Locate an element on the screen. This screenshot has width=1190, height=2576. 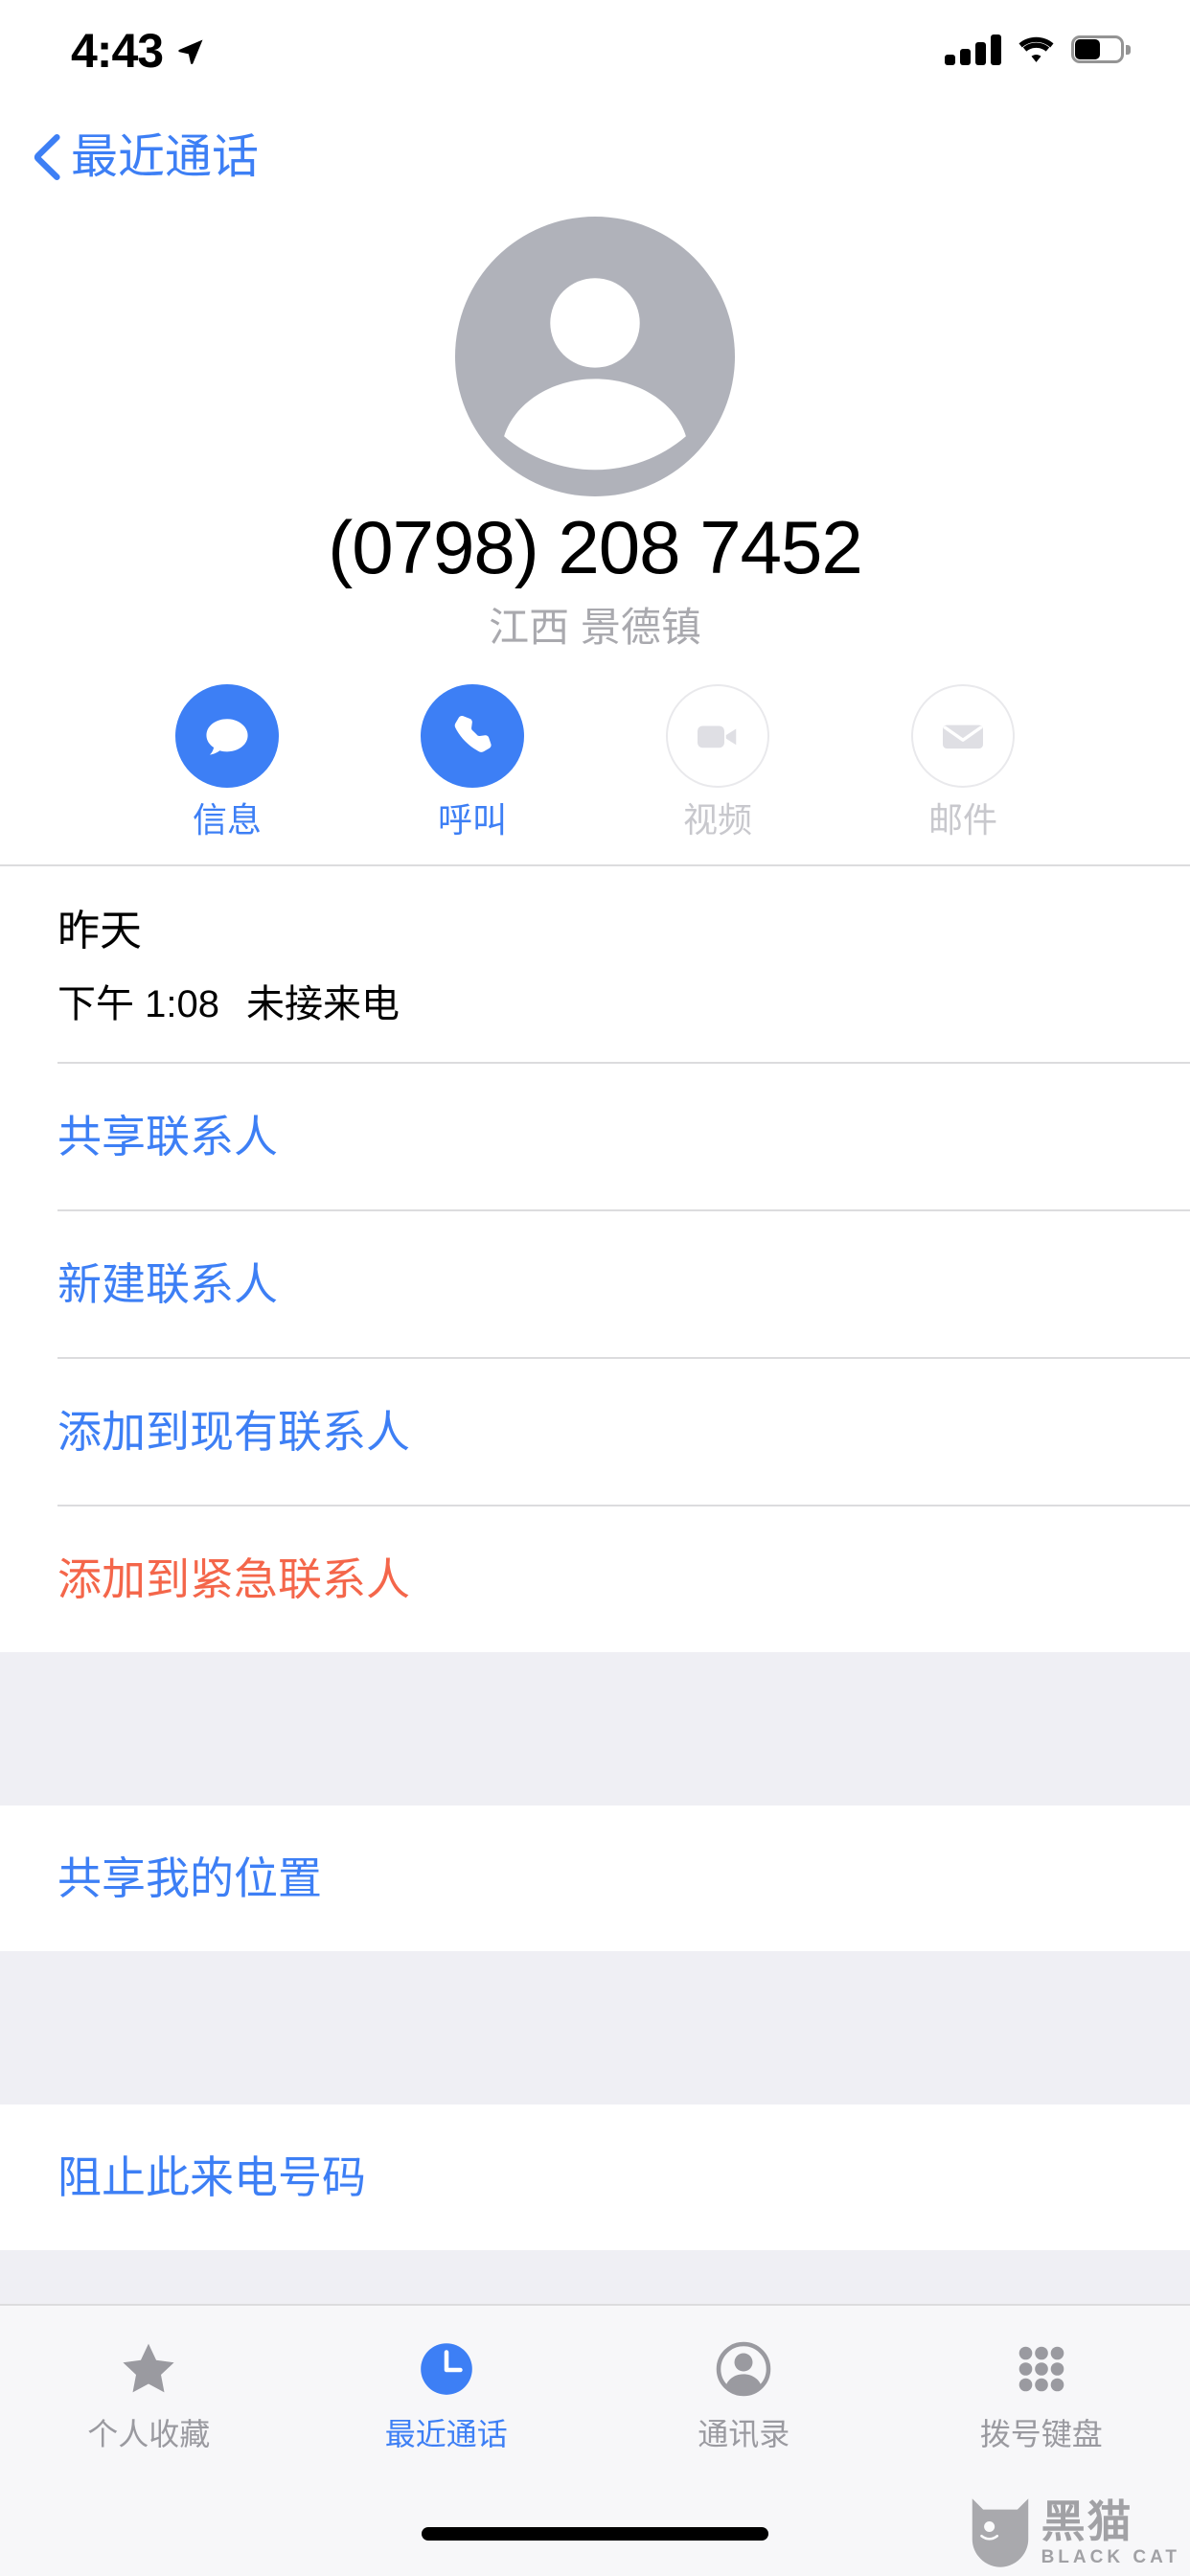
person-placeholder-avatar is located at coordinates (595, 356).